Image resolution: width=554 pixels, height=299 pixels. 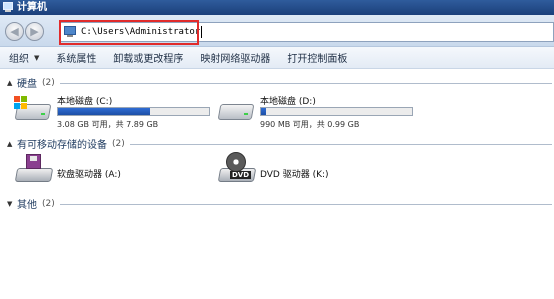 I want to click on uninstall-program-button: 卸载或更改程序, so click(x=148, y=57).